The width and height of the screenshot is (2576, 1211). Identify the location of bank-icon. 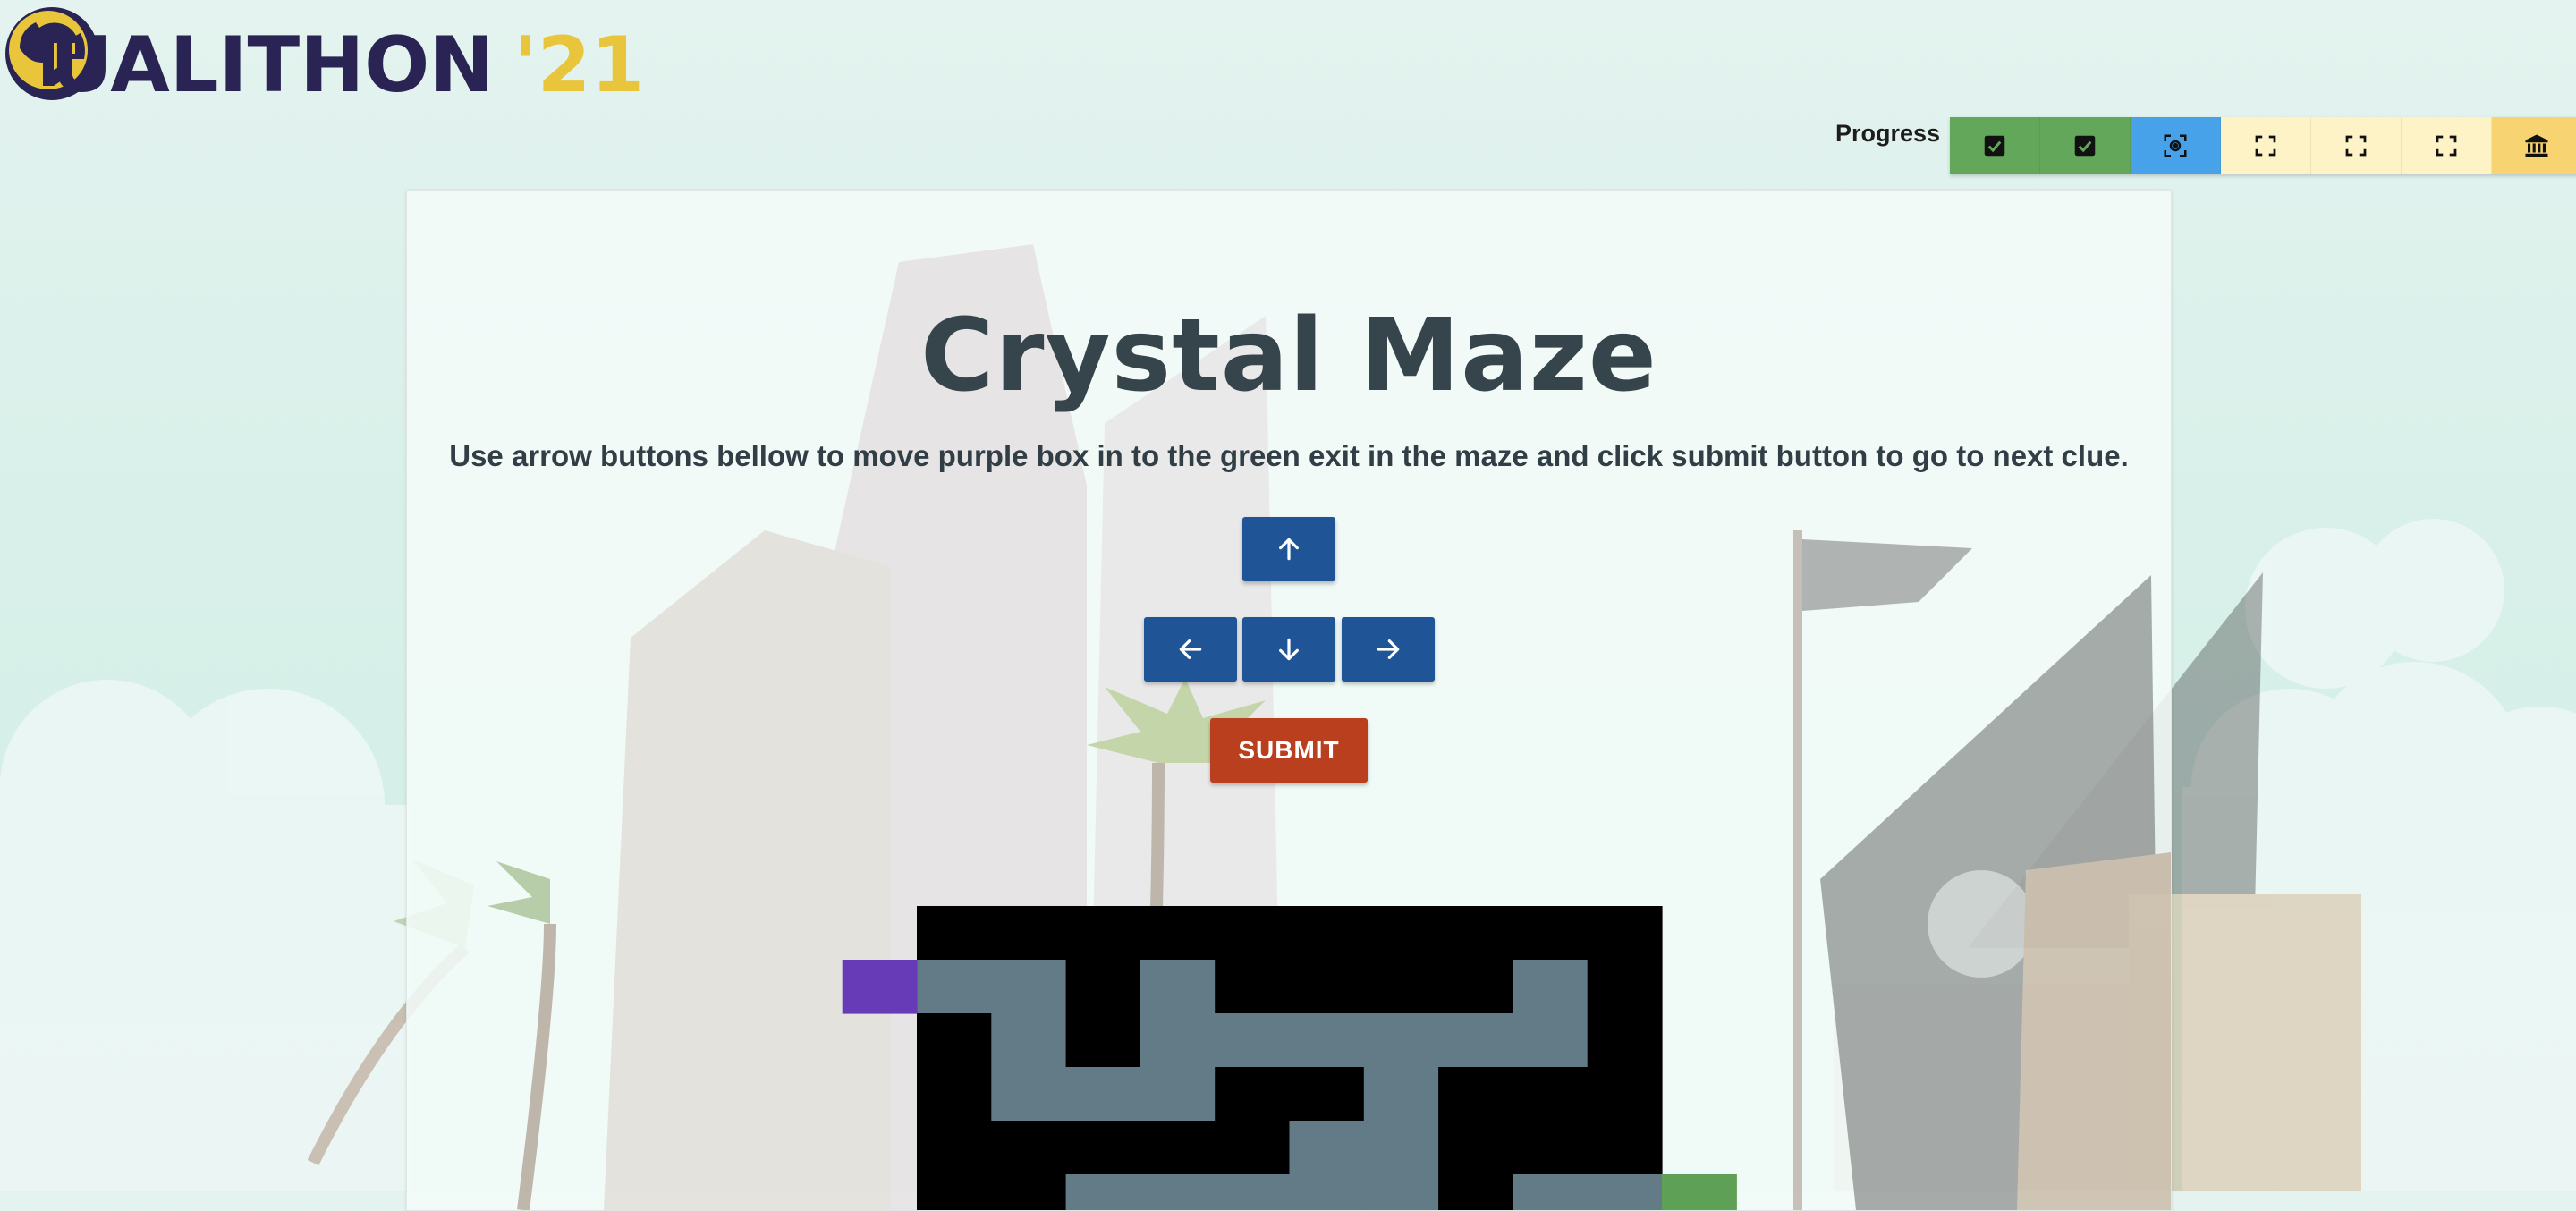
(2536, 145).